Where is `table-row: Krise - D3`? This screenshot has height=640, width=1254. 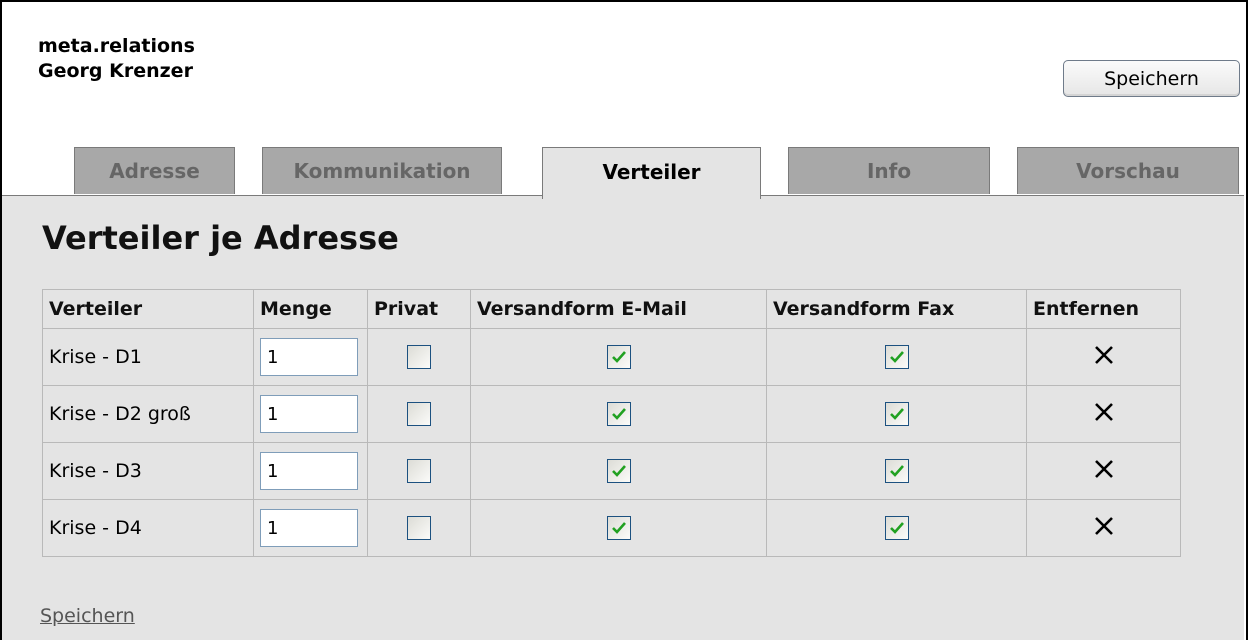 table-row: Krise - D3 is located at coordinates (611, 471).